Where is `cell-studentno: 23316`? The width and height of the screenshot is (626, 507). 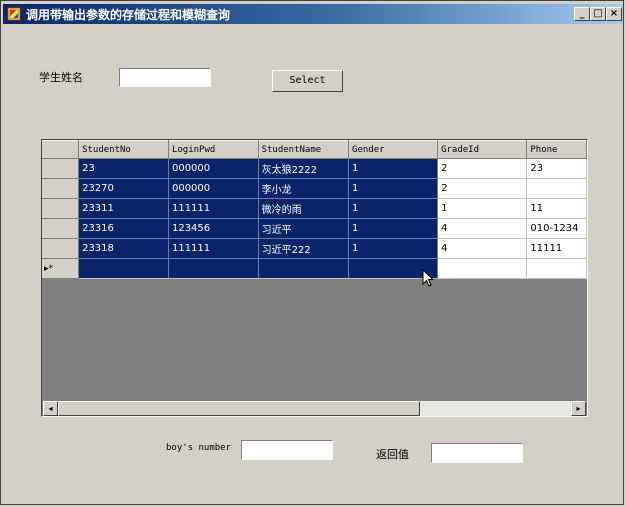
cell-studentno: 23316 is located at coordinates (123, 228).